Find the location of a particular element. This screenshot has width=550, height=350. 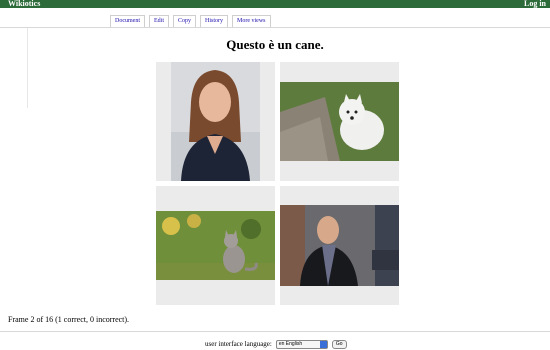

tab-copy: Copy is located at coordinates (185, 21).